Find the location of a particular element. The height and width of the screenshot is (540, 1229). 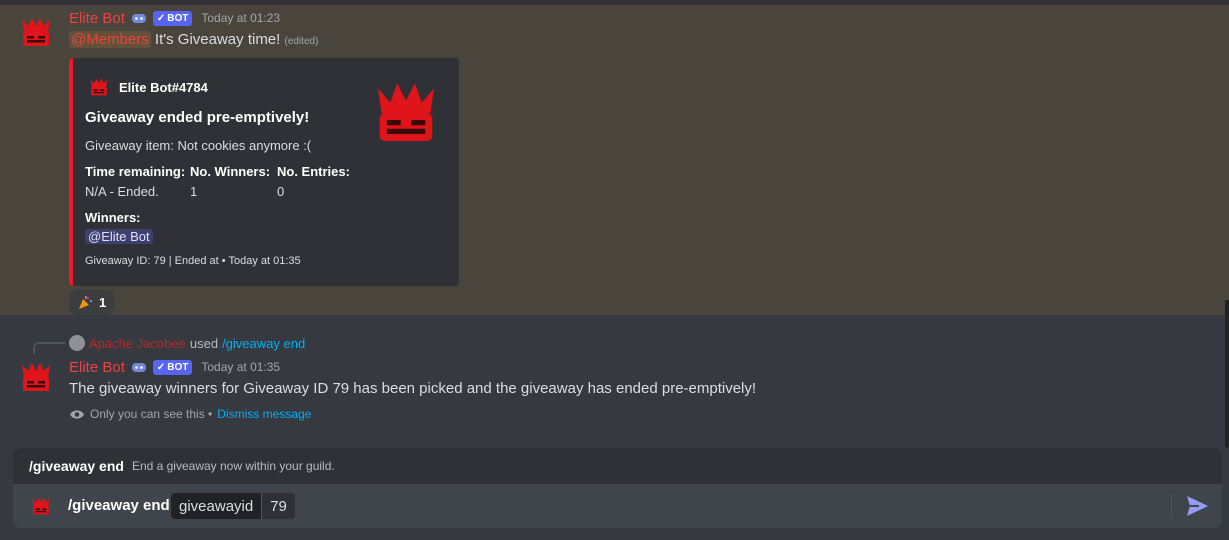

embed-thumbnail-crown-icon is located at coordinates (406, 113).